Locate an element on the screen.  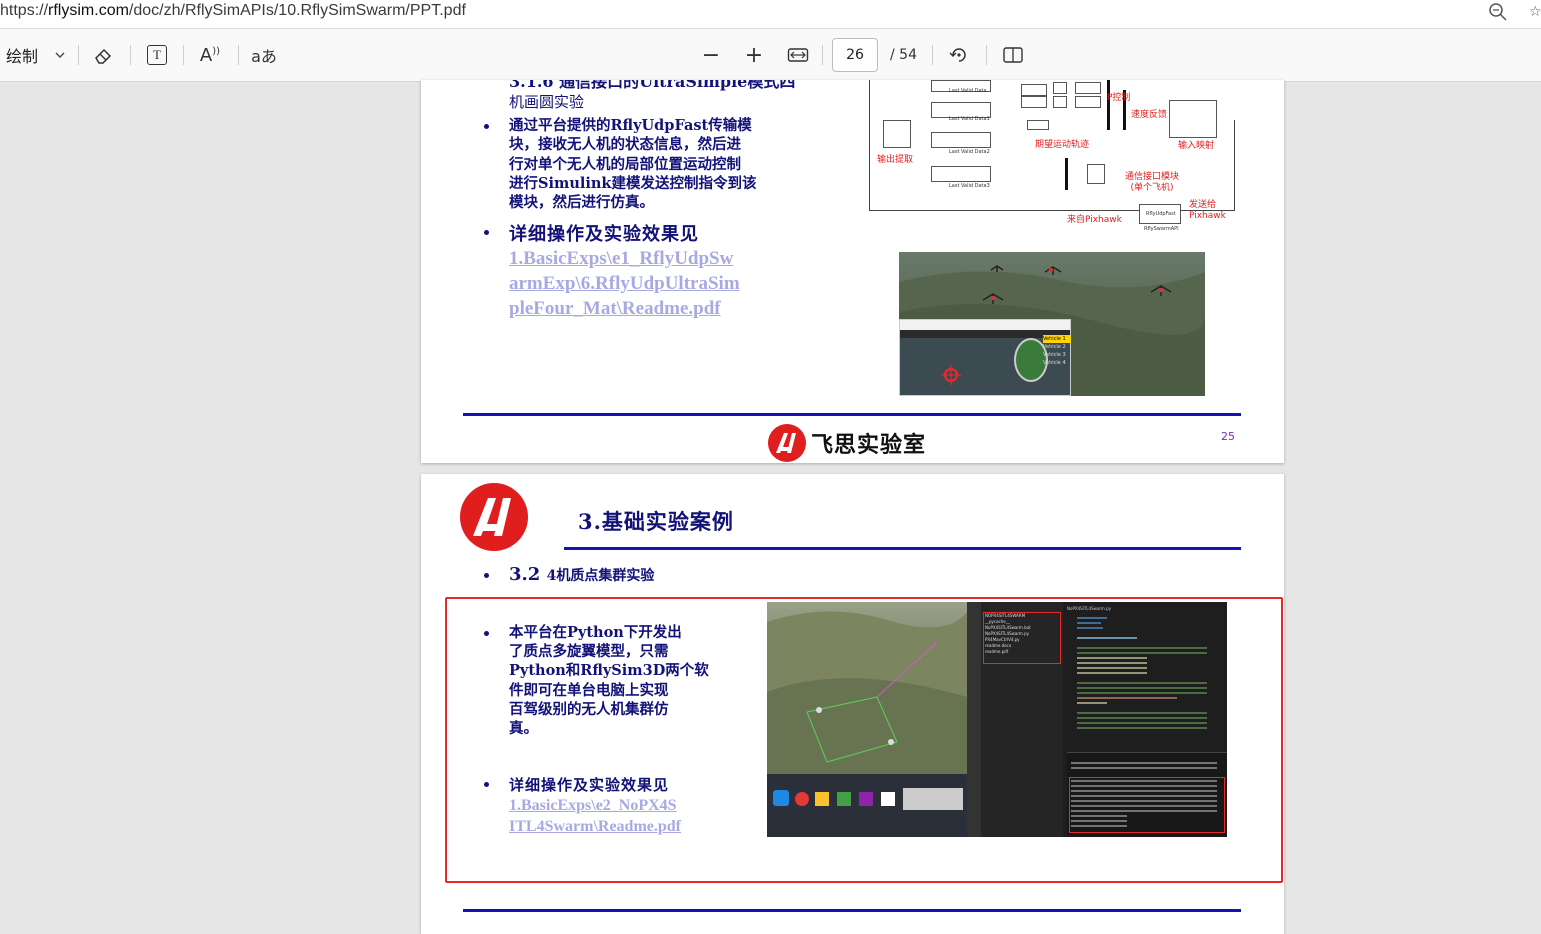
diagram-rflyudpfast: RflyUdpFast is located at coordinates (1161, 214).